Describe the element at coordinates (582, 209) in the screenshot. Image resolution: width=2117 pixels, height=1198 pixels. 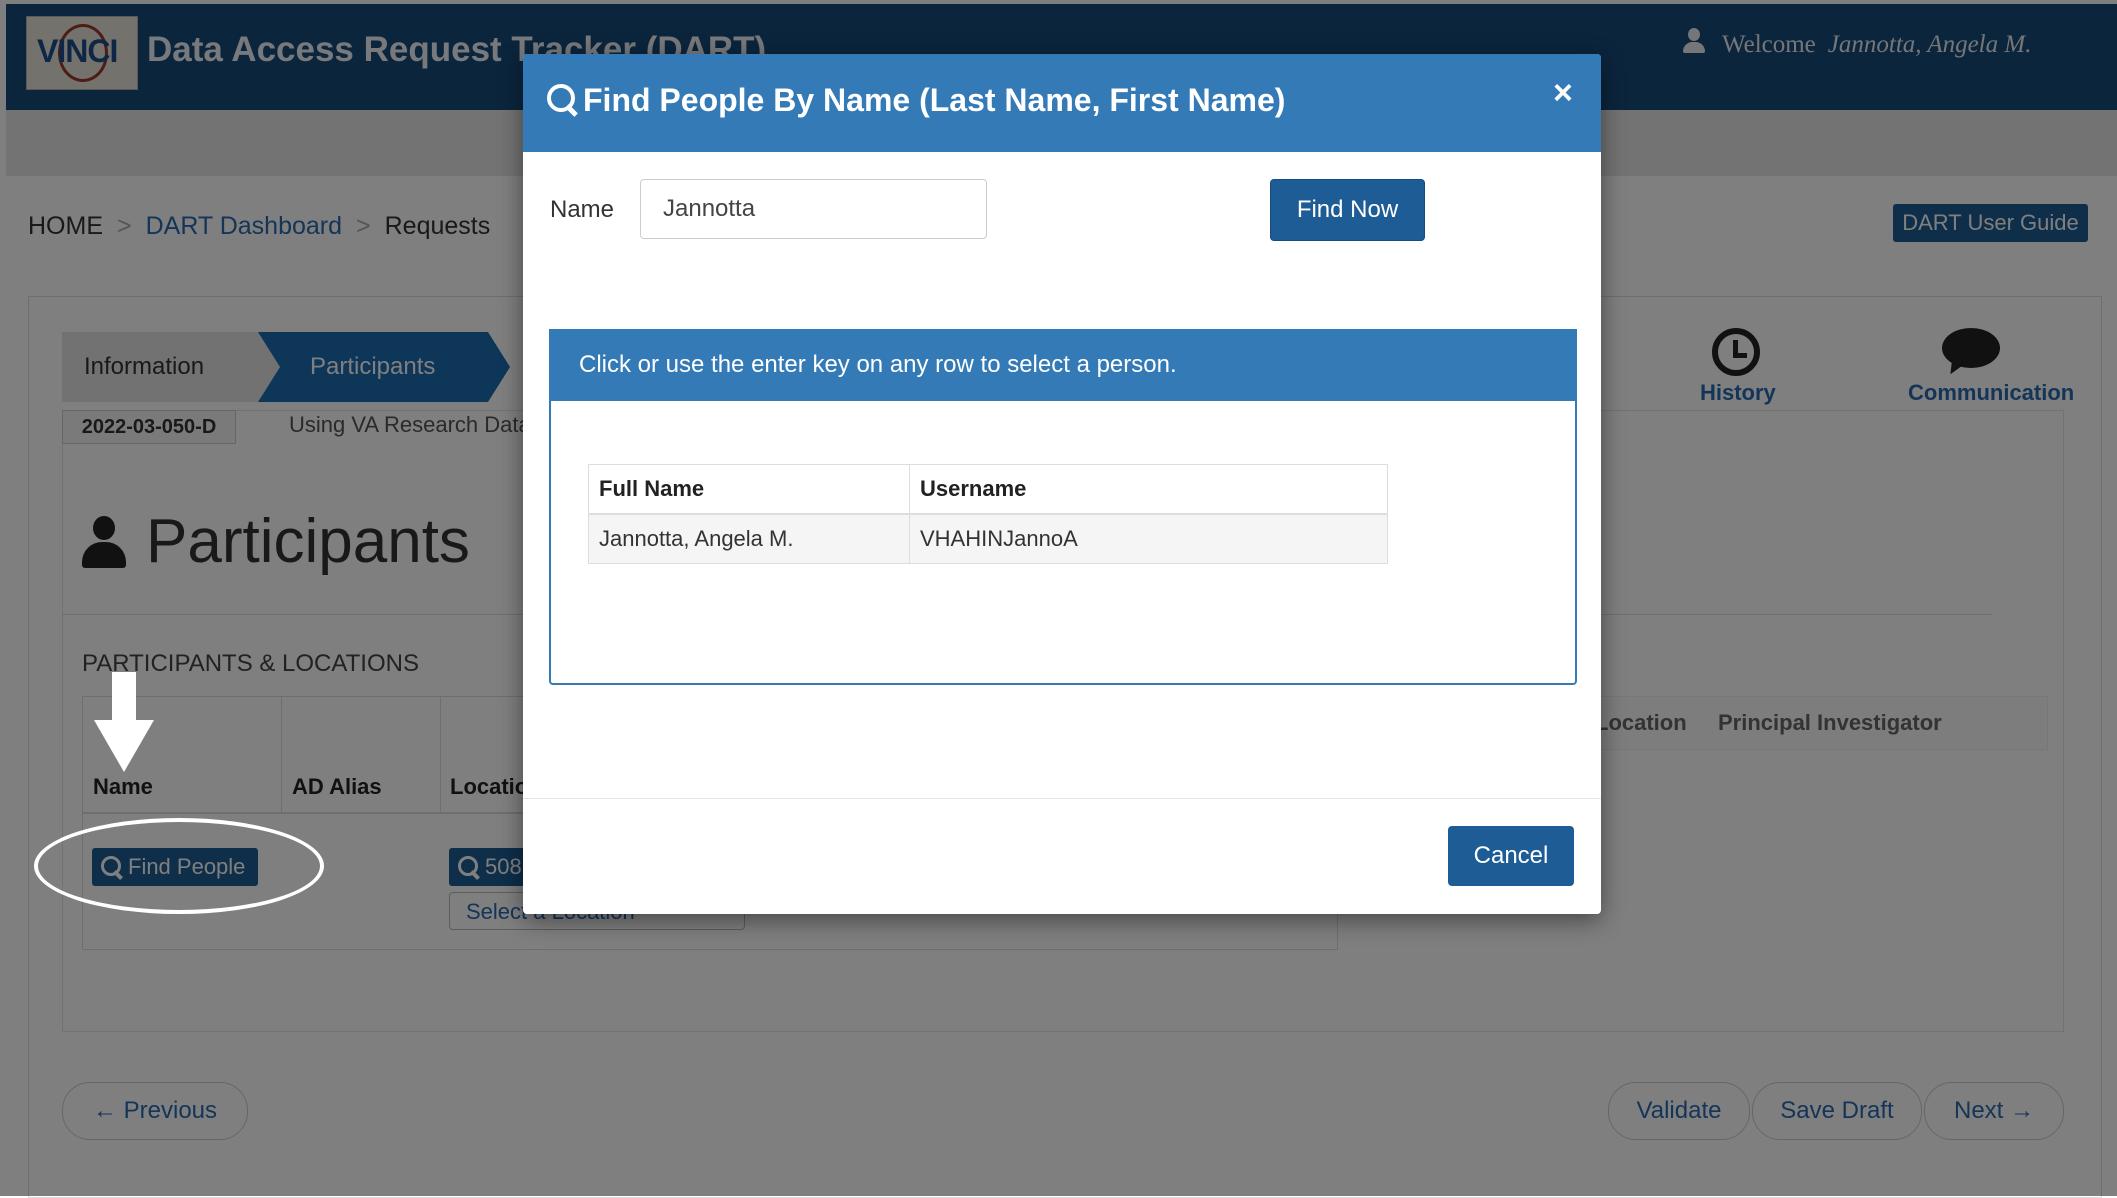
I see `name-label: Name` at that location.